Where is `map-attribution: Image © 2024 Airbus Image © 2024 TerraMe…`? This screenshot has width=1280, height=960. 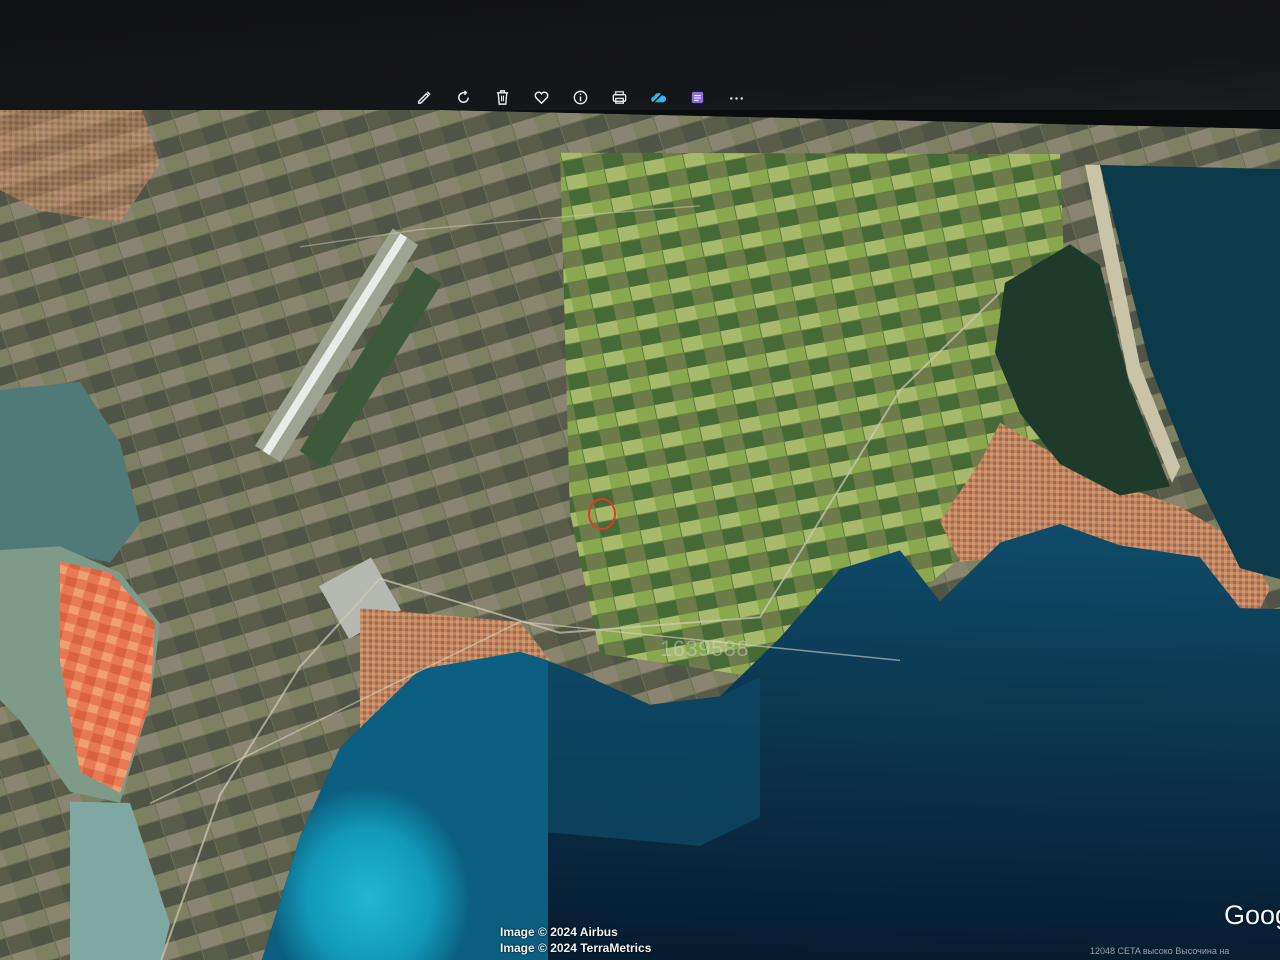
map-attribution: Image © 2024 Airbus Image © 2024 TerraMe… is located at coordinates (575, 940).